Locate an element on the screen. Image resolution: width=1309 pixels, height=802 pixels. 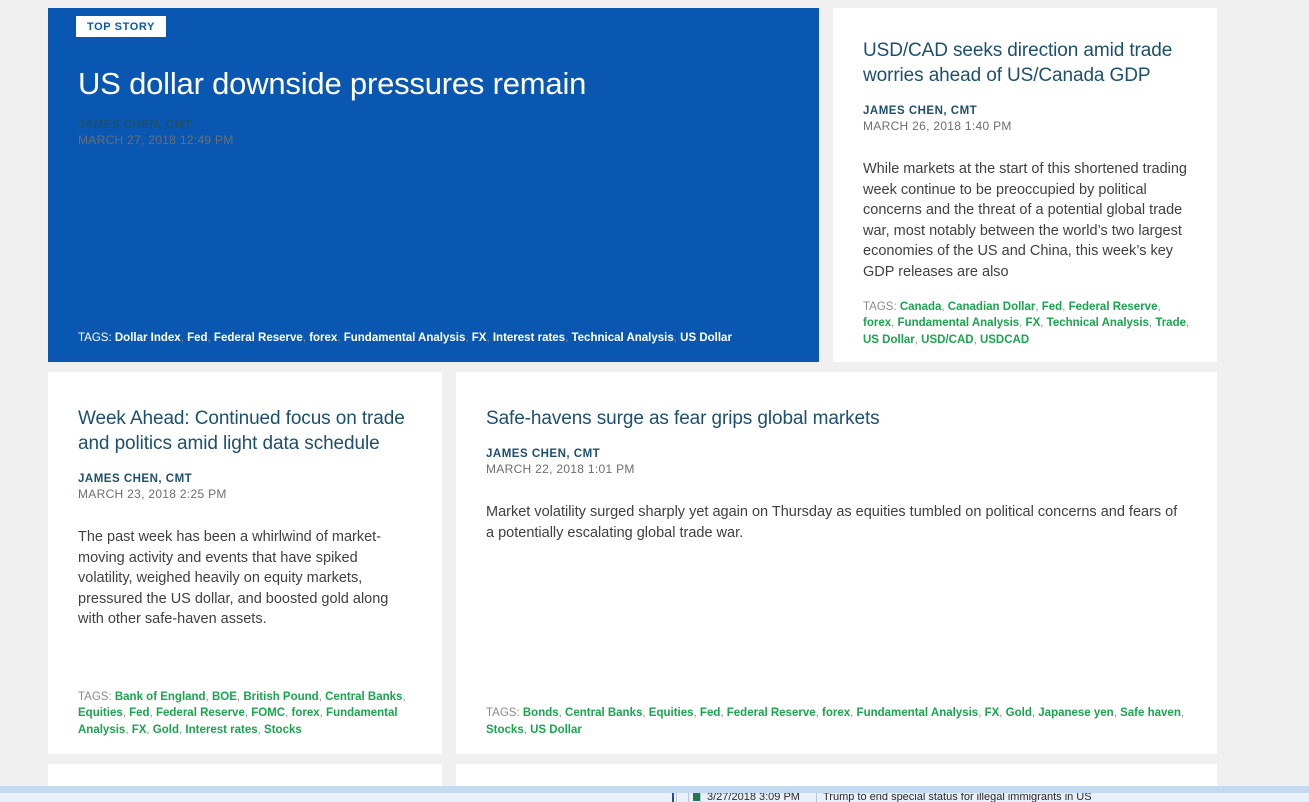
row-flag-cell is located at coordinates (682, 797).